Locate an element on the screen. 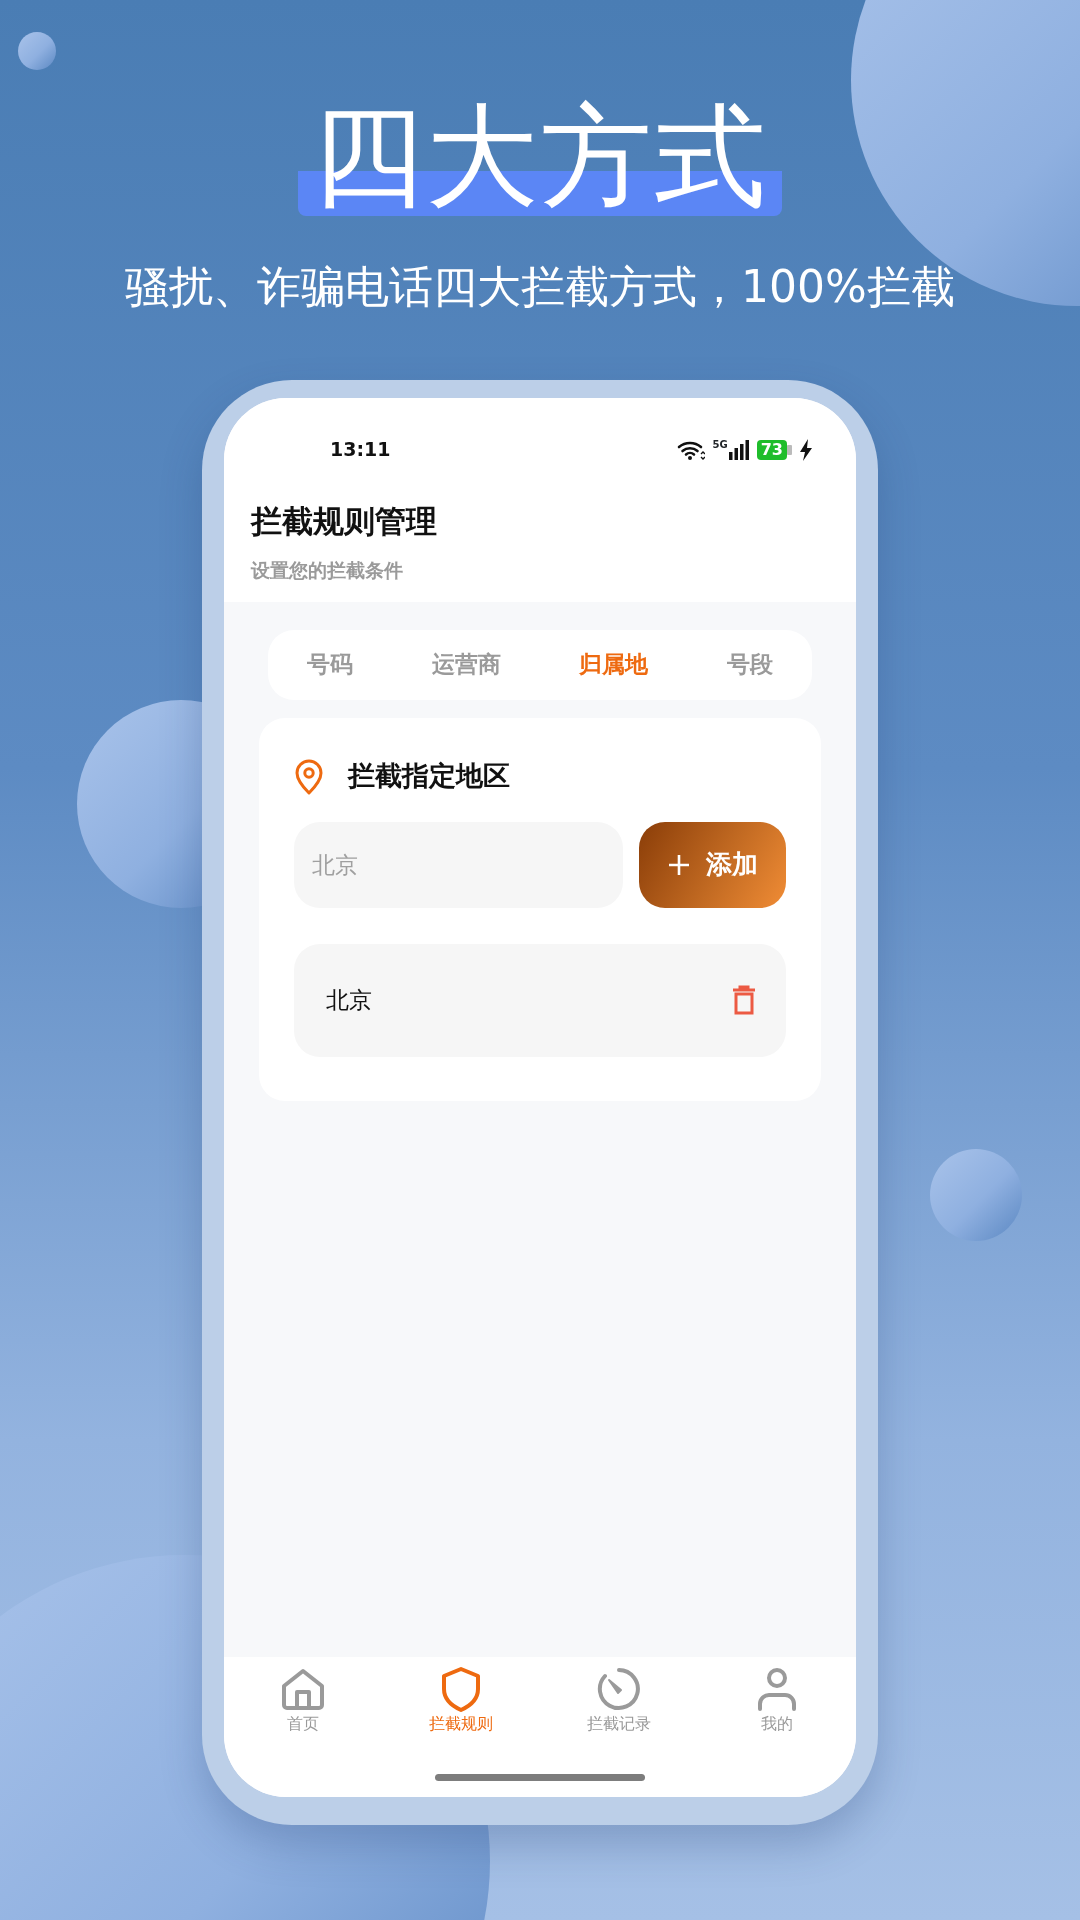 This screenshot has height=1920, width=1080. trash-icon is located at coordinates (744, 1000).